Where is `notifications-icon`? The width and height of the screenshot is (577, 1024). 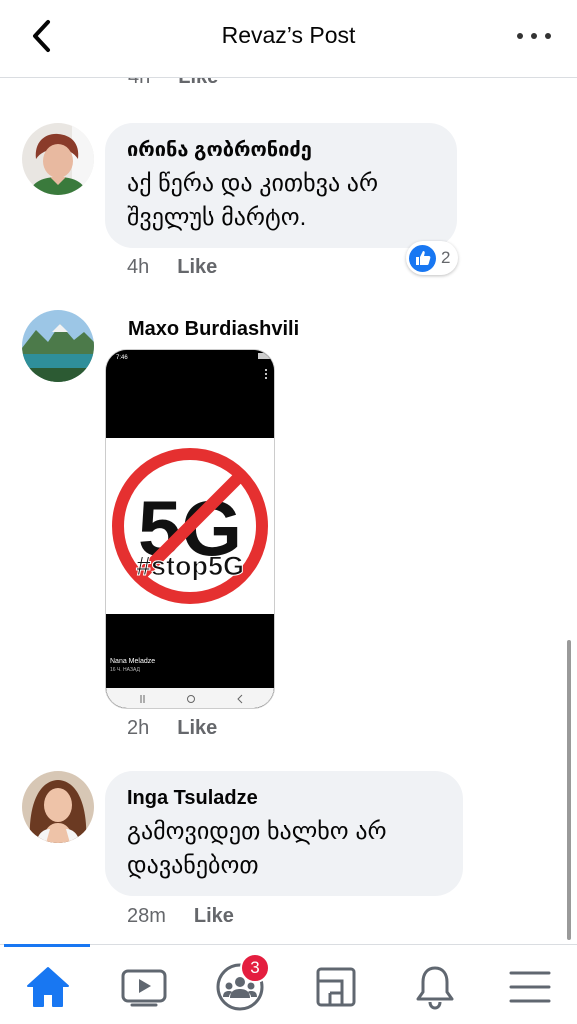
notifications-icon is located at coordinates (435, 988).